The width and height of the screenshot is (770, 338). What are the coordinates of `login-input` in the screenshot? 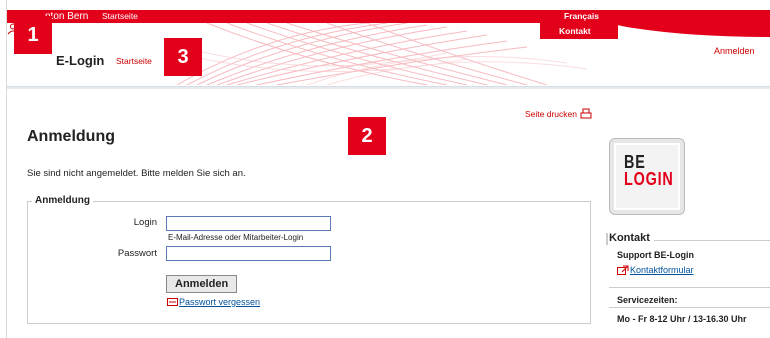 It's located at (248, 223).